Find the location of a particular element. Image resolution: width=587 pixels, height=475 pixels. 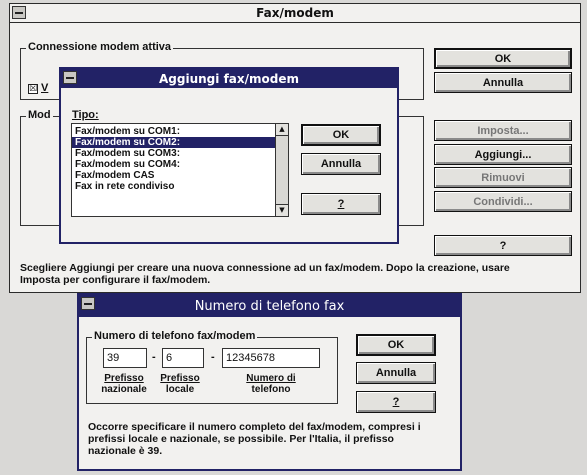

remove-button: Rimuovi is located at coordinates (503, 177).